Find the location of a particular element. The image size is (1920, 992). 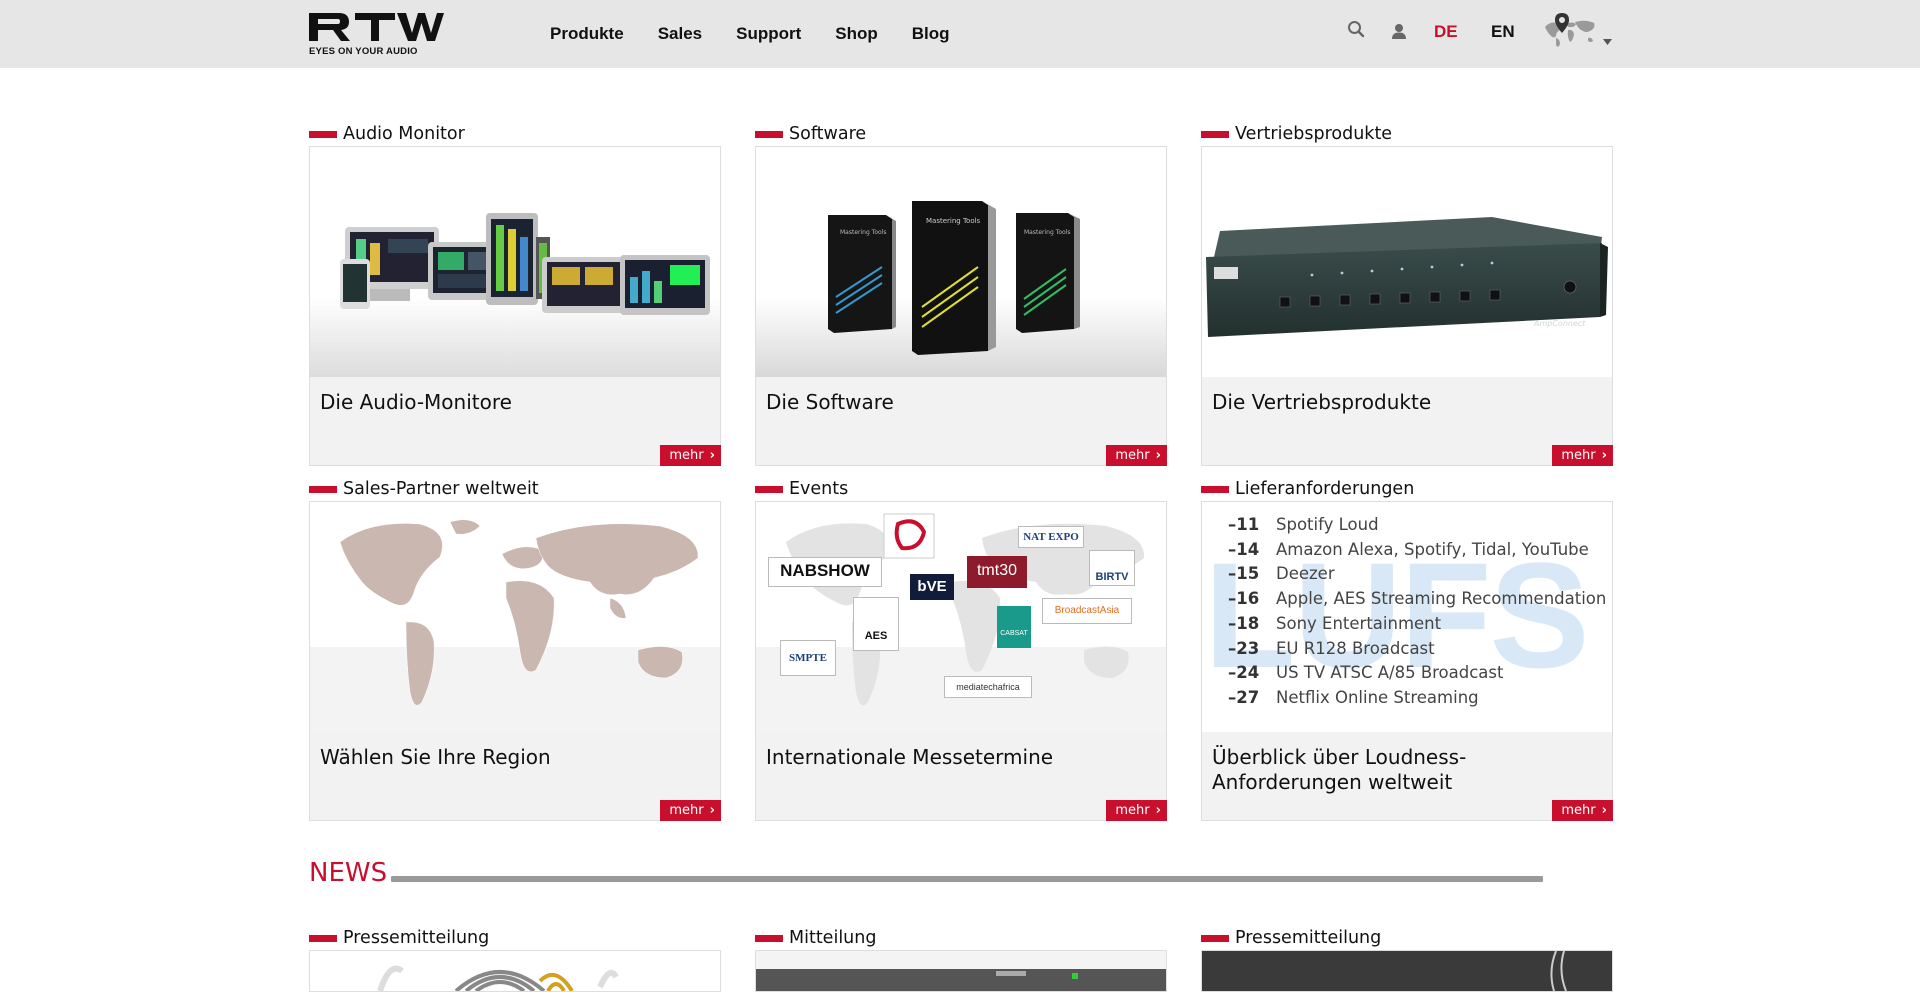

tmt30-logo: tmt30 is located at coordinates (997, 572).